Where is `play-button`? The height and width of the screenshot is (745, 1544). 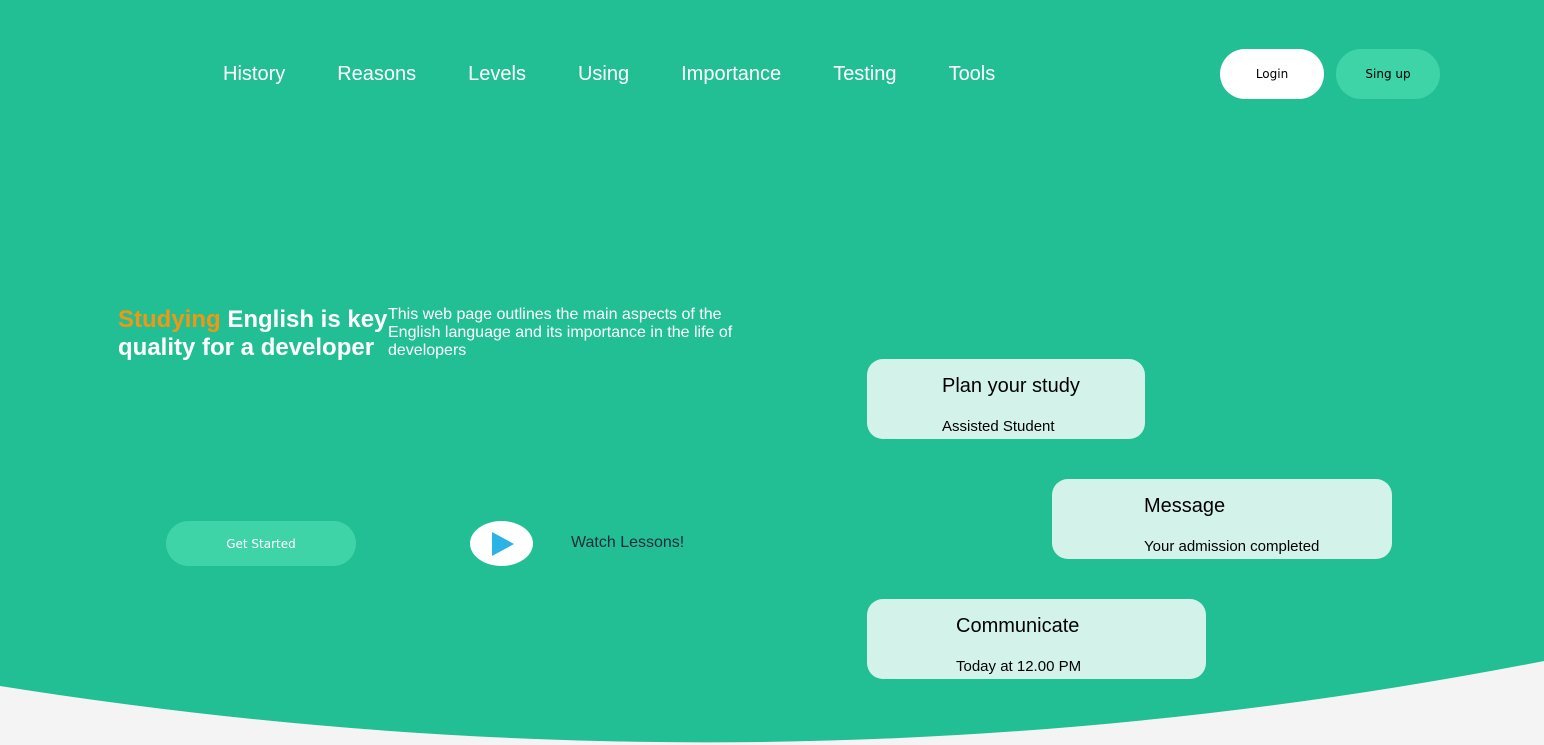
play-button is located at coordinates (501, 543).